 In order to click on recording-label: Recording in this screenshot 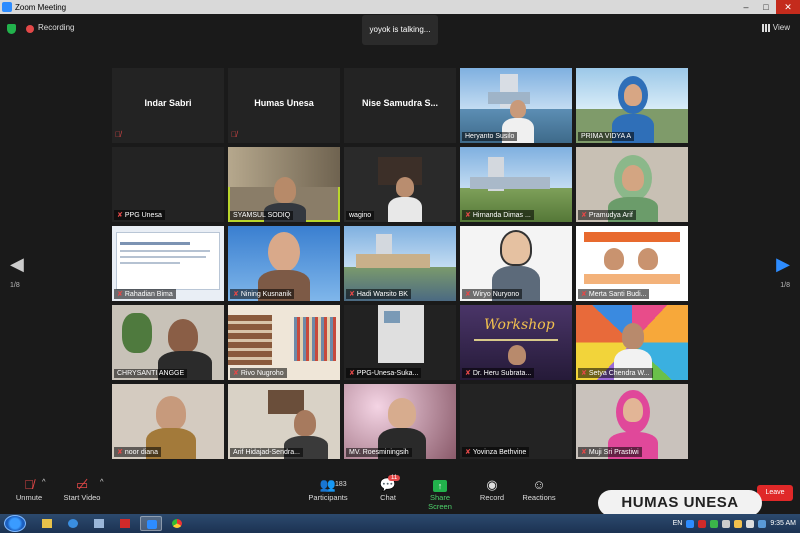, I will do `click(56, 27)`.